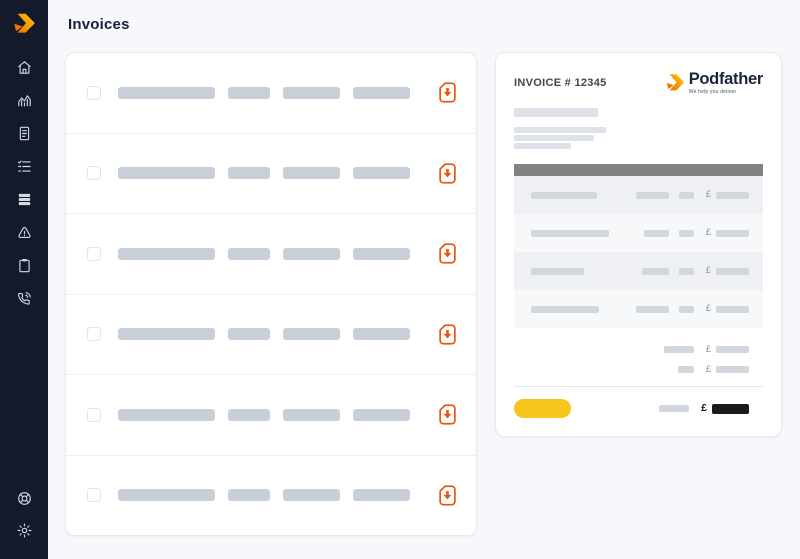  Describe the element at coordinates (556, 113) in the screenshot. I see `skeleton-heading-bar` at that location.